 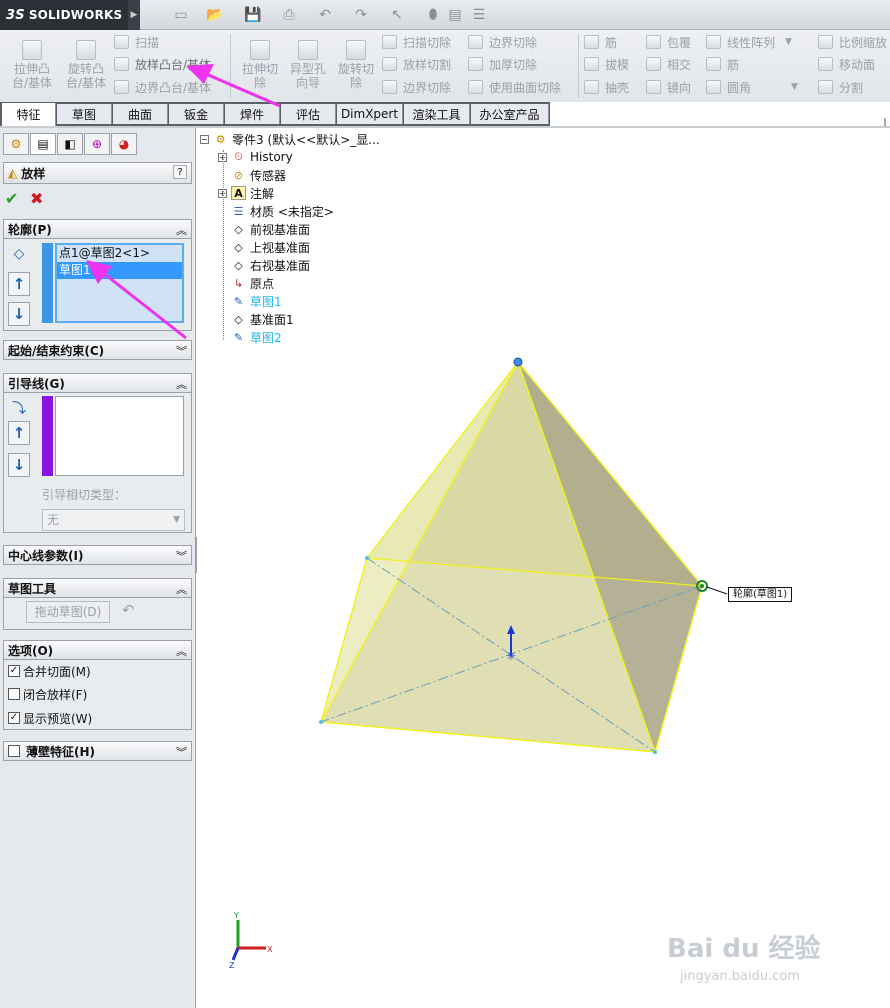 What do you see at coordinates (14, 751) in the screenshot?
I see `checkbox-unchecked-icon` at bounding box center [14, 751].